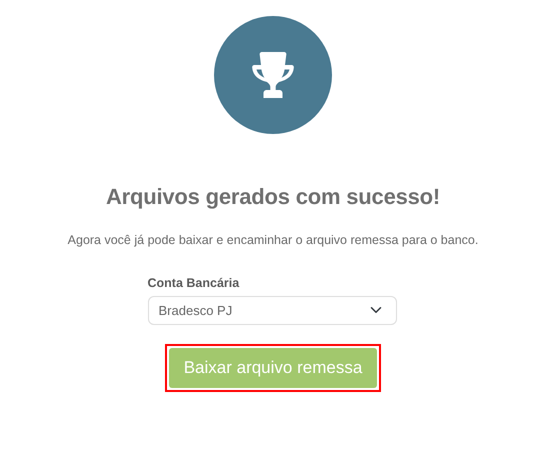  I want to click on success-title: Arquivos gerados com sucesso!, so click(273, 197).